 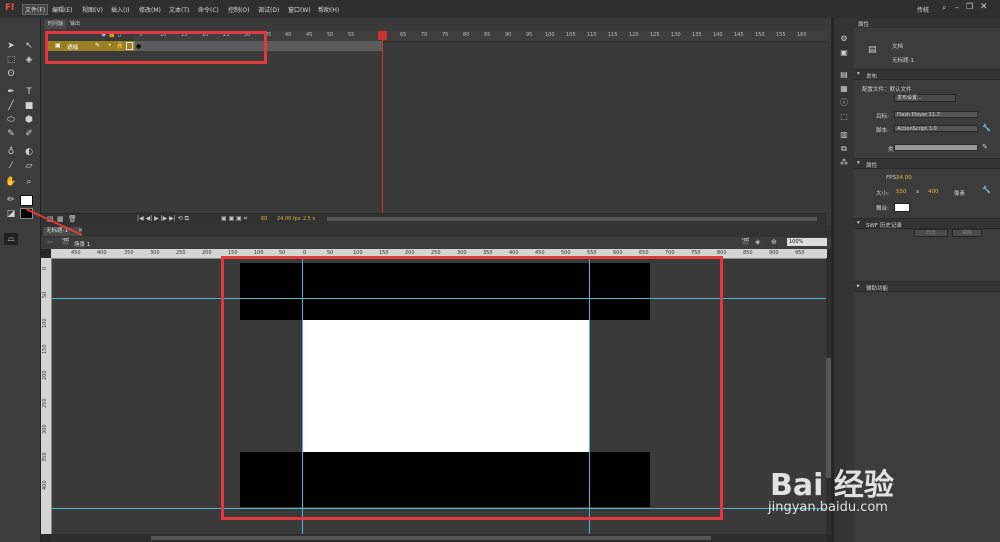 I want to click on swf-history-header: SWF 历史记录, so click(x=884, y=226).